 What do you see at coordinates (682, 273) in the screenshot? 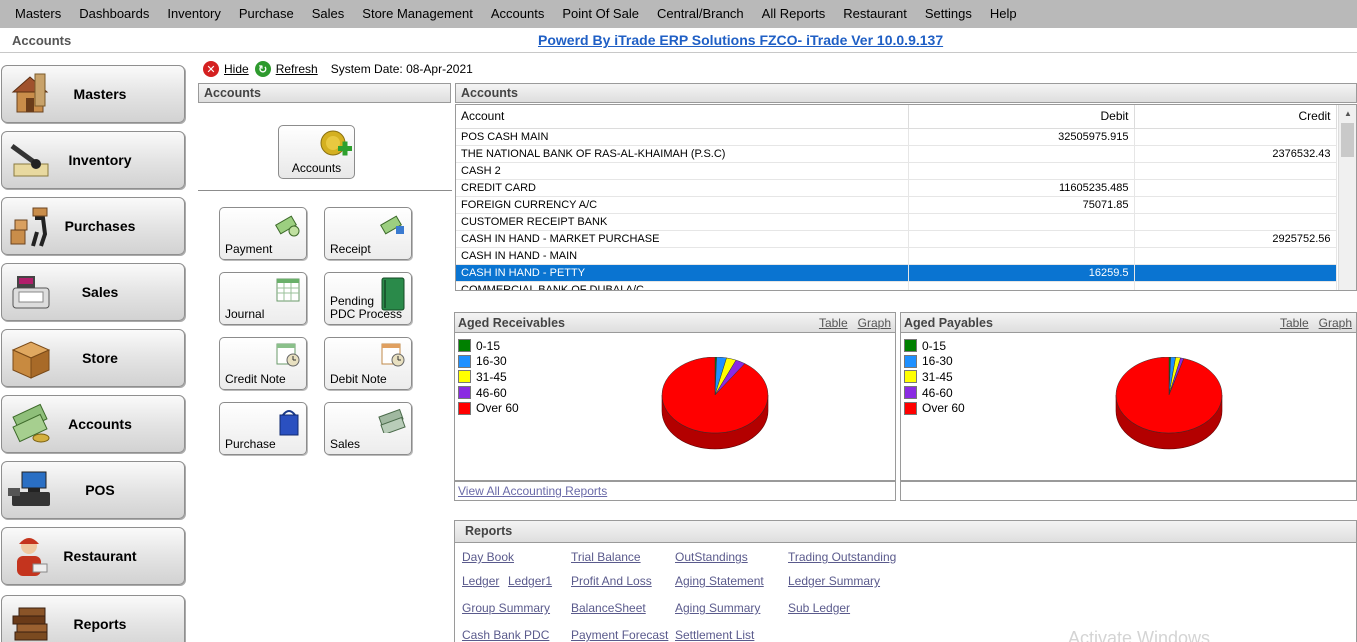
I see `account-cell: CASH IN HAND - PETTY` at bounding box center [682, 273].